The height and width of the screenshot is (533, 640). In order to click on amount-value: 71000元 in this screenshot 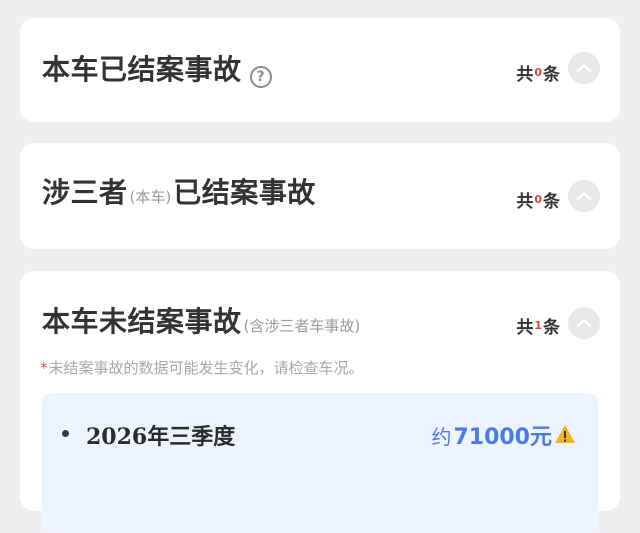, I will do `click(502, 437)`.